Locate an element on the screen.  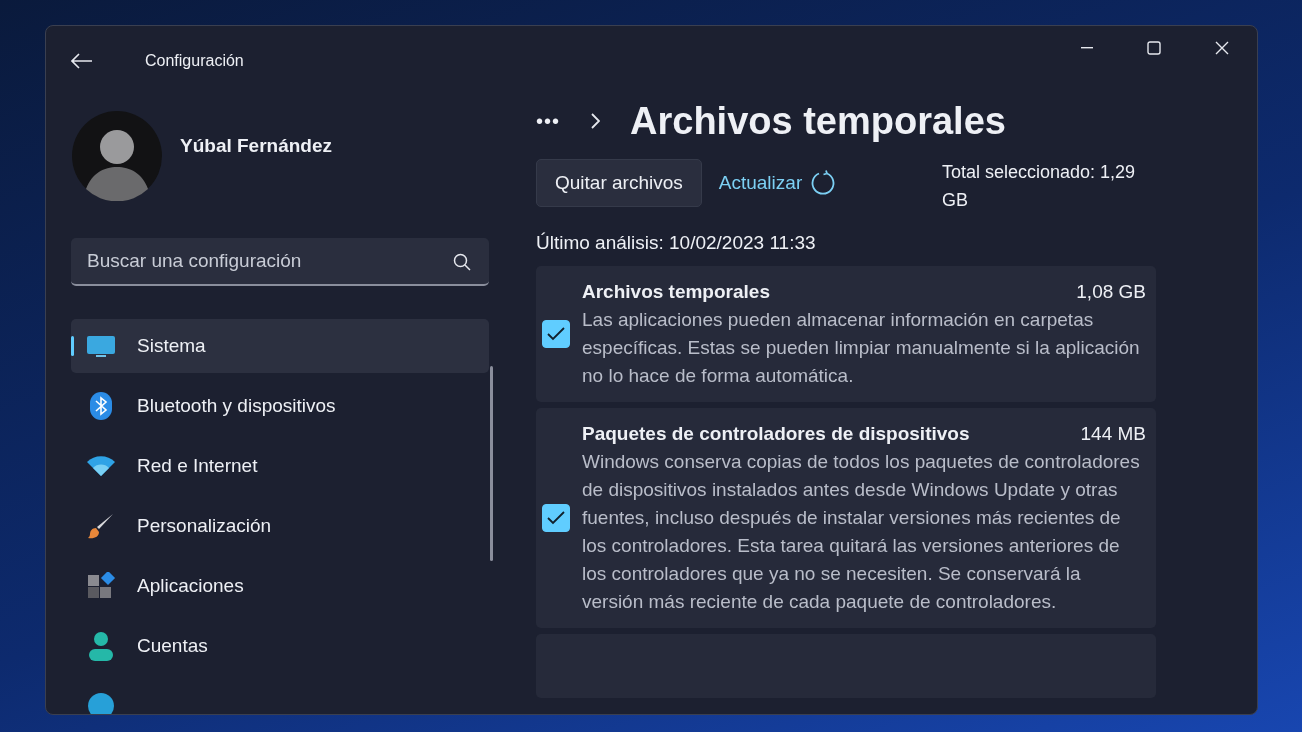
scrollbar is located at coordinates (491, 463).